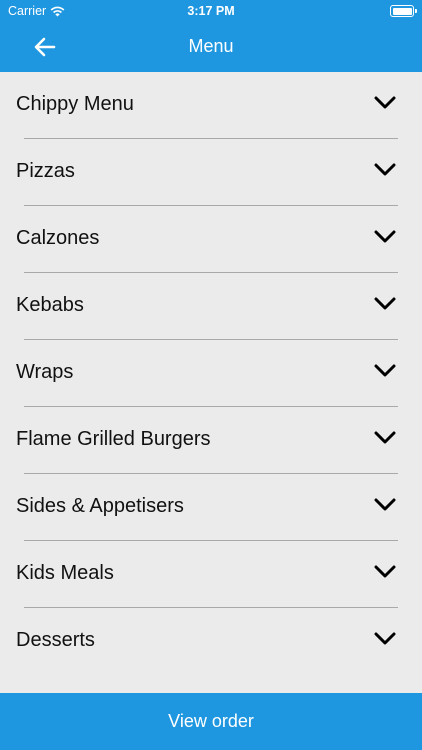 The image size is (422, 750). Describe the element at coordinates (211, 641) in the screenshot. I see `menu-category-item: Desserts` at that location.